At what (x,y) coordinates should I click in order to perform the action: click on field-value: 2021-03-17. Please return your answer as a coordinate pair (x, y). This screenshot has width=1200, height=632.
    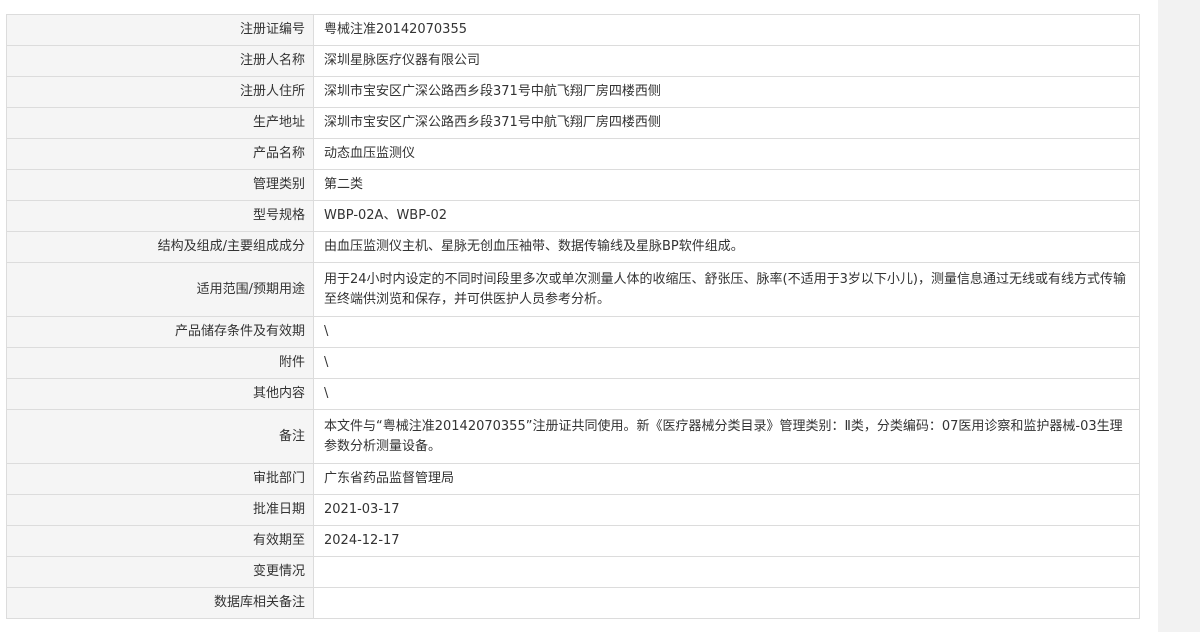
    Looking at the image, I should click on (726, 510).